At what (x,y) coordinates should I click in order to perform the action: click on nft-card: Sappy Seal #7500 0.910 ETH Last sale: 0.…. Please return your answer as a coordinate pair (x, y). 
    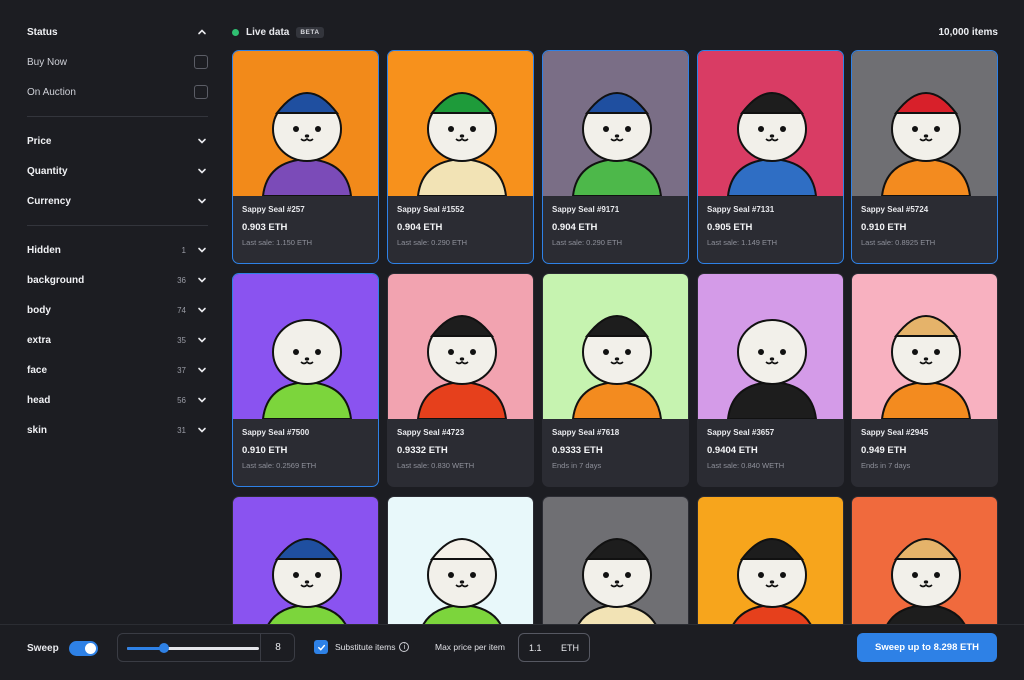
    Looking at the image, I should click on (305, 380).